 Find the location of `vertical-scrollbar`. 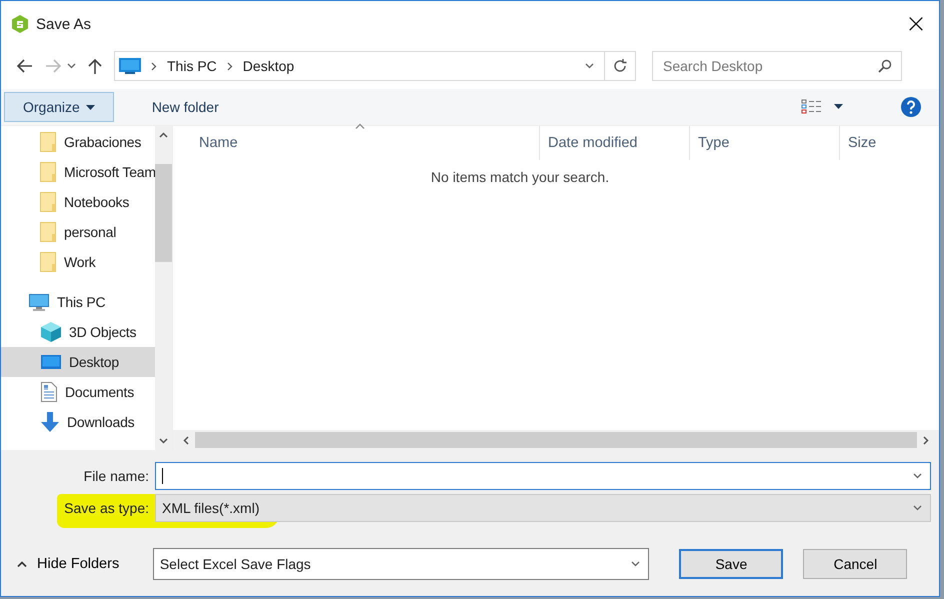

vertical-scrollbar is located at coordinates (163, 288).